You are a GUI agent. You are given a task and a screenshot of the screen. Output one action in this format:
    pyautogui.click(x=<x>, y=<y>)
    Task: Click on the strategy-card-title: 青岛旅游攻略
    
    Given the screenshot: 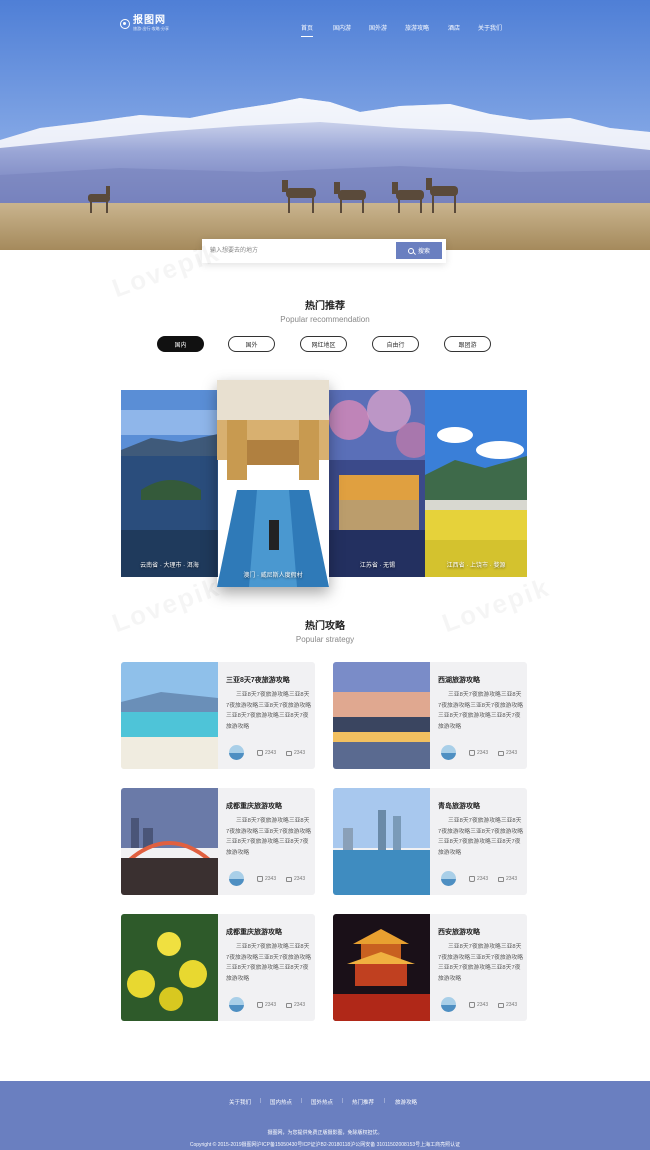 What is the action you would take?
    pyautogui.click(x=459, y=806)
    